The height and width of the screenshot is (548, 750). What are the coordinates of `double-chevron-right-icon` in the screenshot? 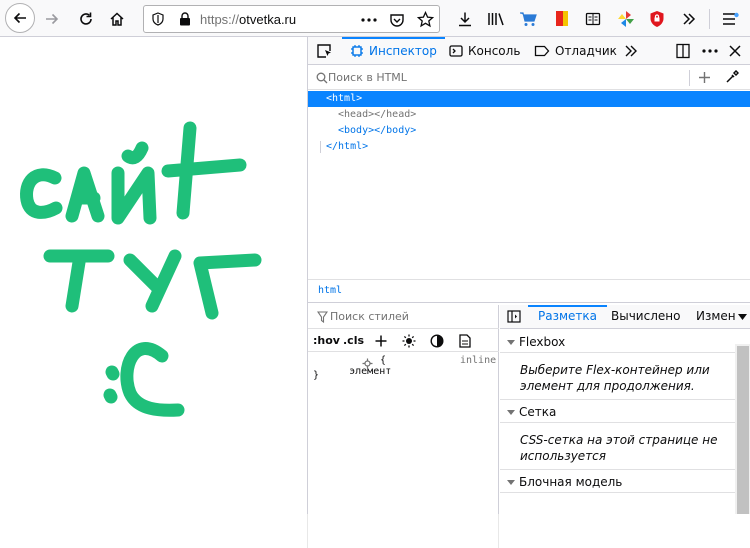 It's located at (689, 19).